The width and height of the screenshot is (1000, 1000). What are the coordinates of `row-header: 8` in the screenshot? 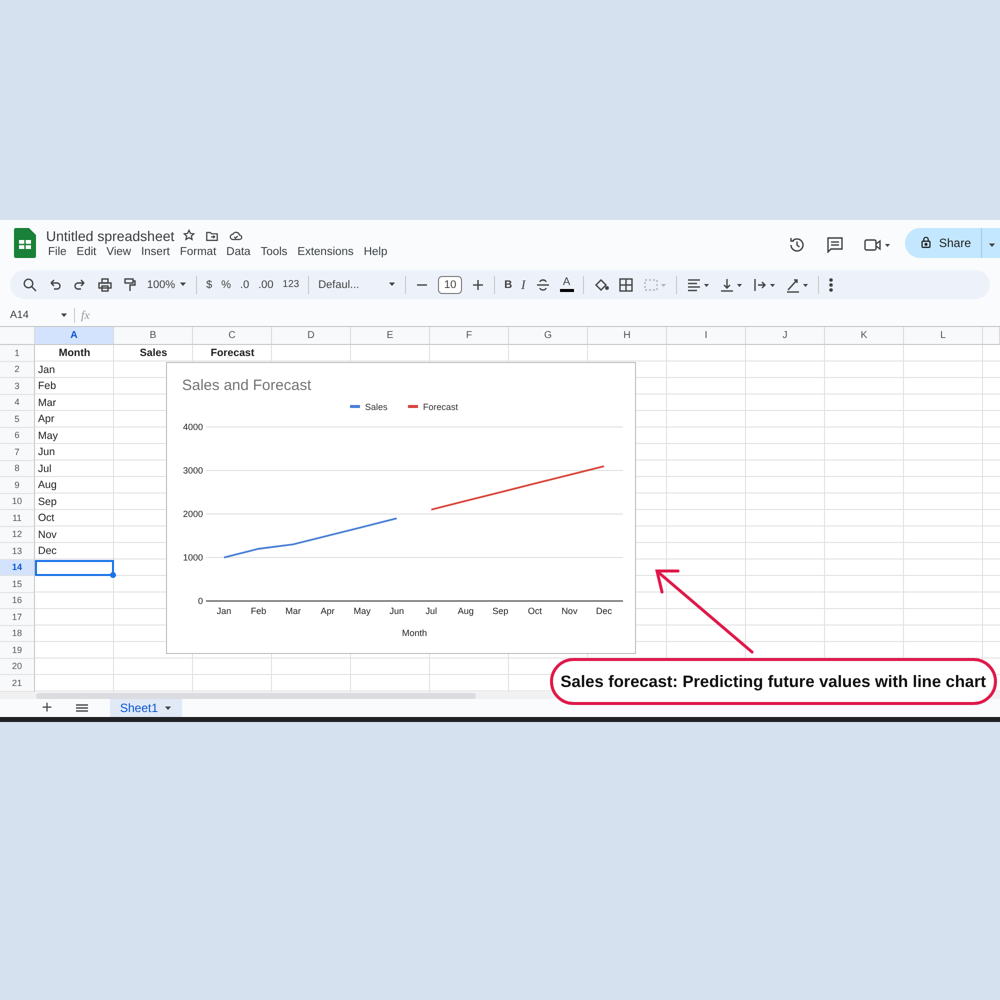 It's located at (17, 469).